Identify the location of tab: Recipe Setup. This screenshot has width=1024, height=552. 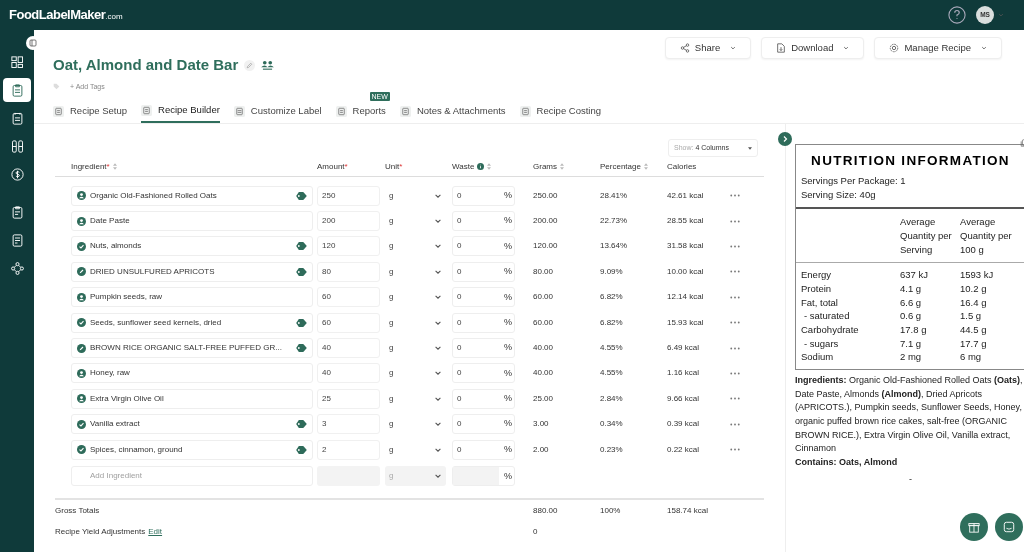
(90, 111).